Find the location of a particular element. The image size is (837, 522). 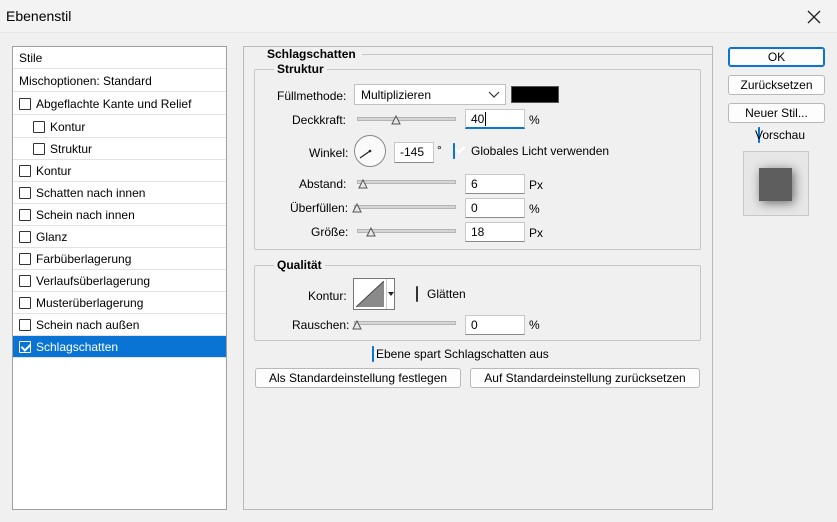

style-checkbox-texture-sub is located at coordinates (39, 148).